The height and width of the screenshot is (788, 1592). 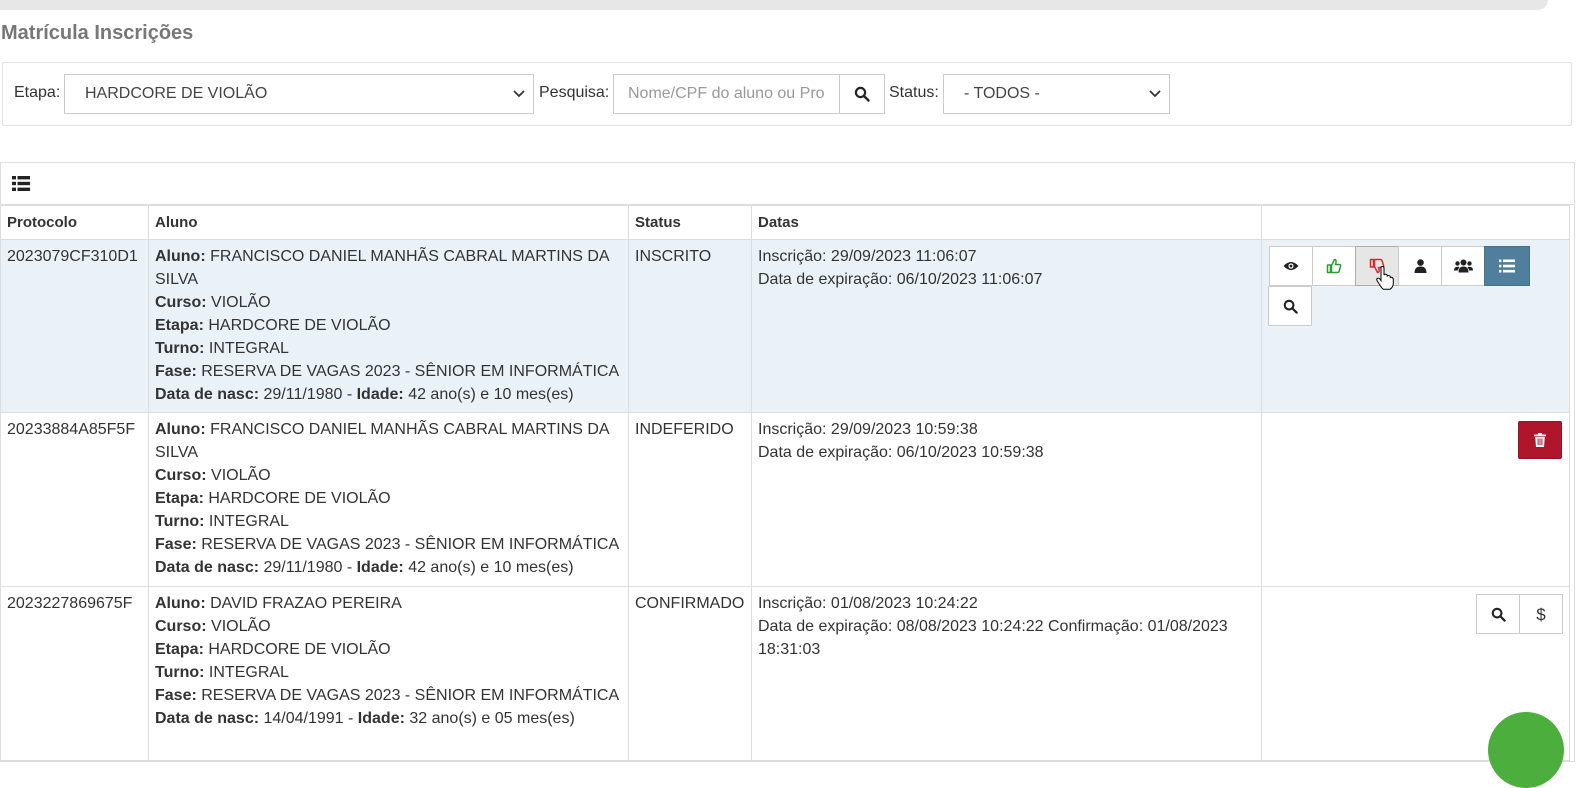 I want to click on student-button, so click(x=1420, y=266).